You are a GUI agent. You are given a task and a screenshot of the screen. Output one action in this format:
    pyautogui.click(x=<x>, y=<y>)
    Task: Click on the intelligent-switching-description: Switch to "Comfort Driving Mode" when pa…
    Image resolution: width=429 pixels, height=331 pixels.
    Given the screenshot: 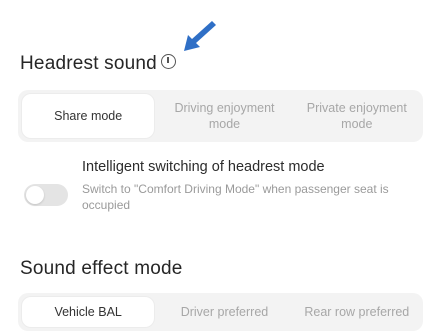 What is the action you would take?
    pyautogui.click(x=235, y=197)
    